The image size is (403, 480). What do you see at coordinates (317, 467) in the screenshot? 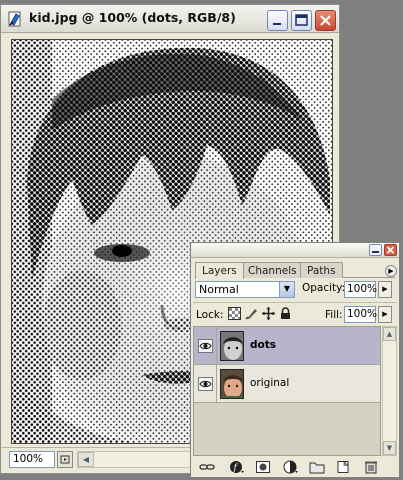
I see `new-group-icon` at bounding box center [317, 467].